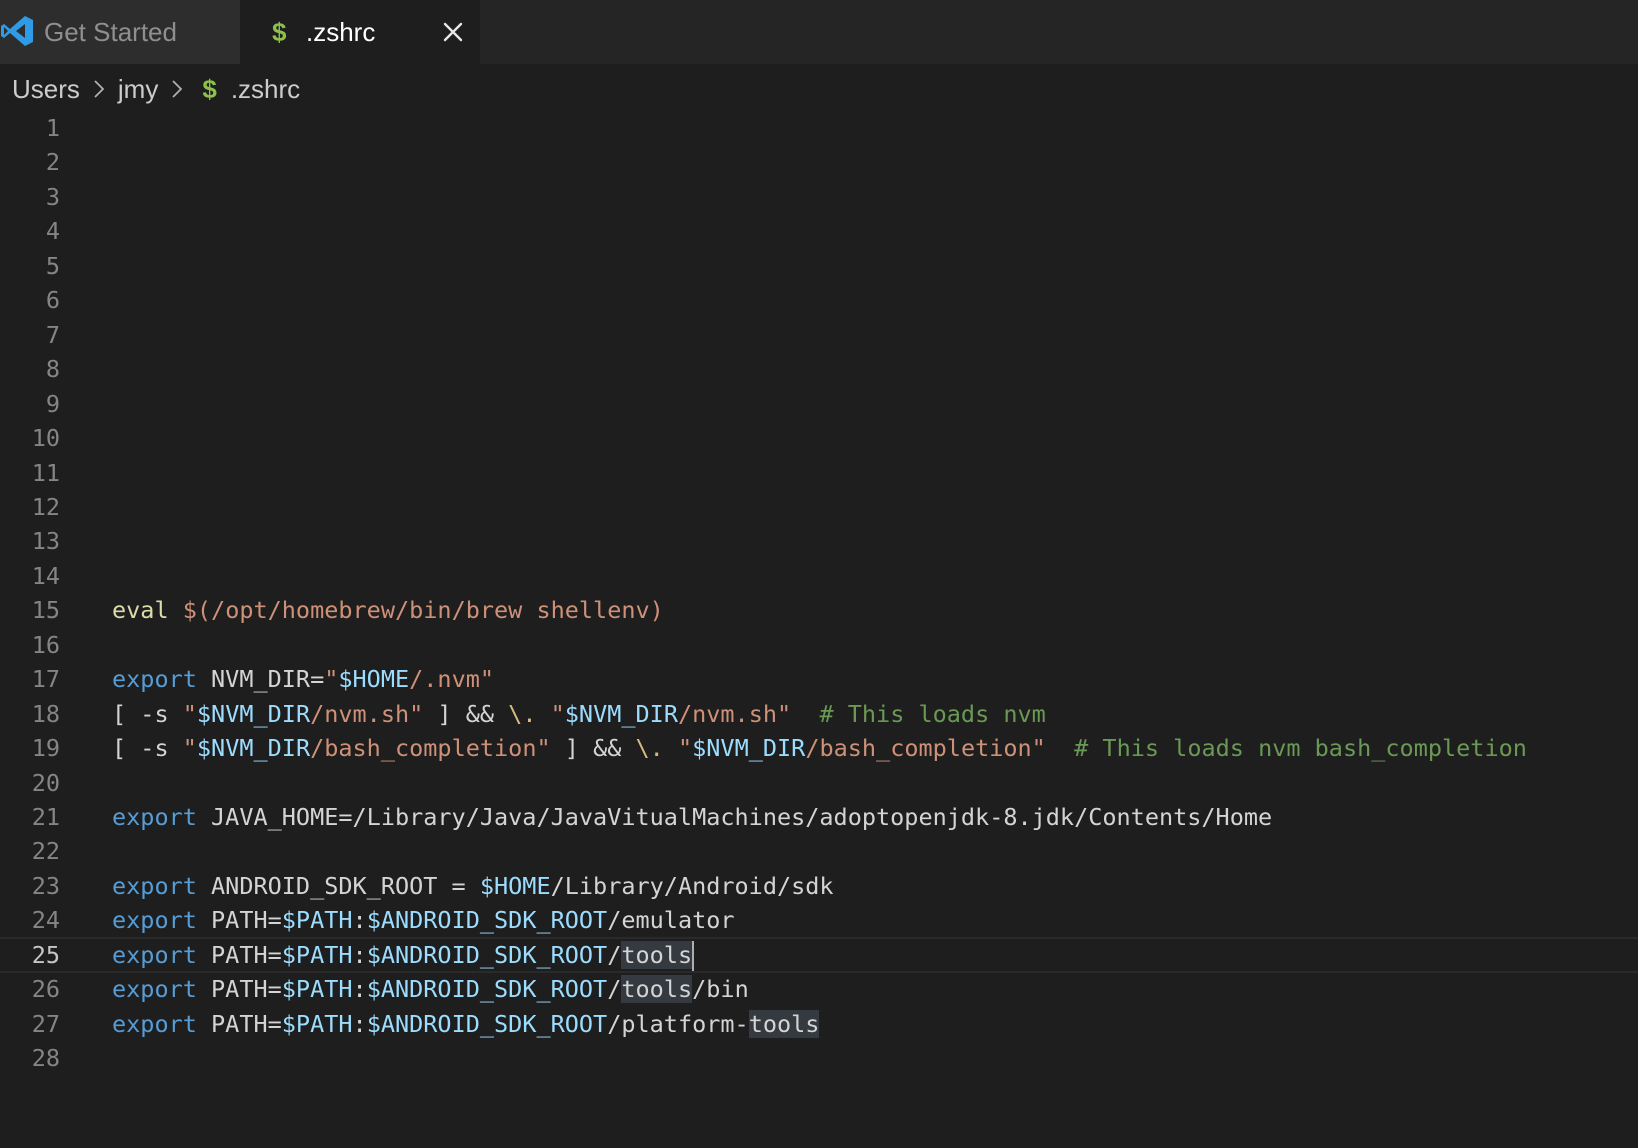  What do you see at coordinates (423, 610) in the screenshot?
I see `code-token: $(/opt/homebrew/bin/brew shellenv)` at bounding box center [423, 610].